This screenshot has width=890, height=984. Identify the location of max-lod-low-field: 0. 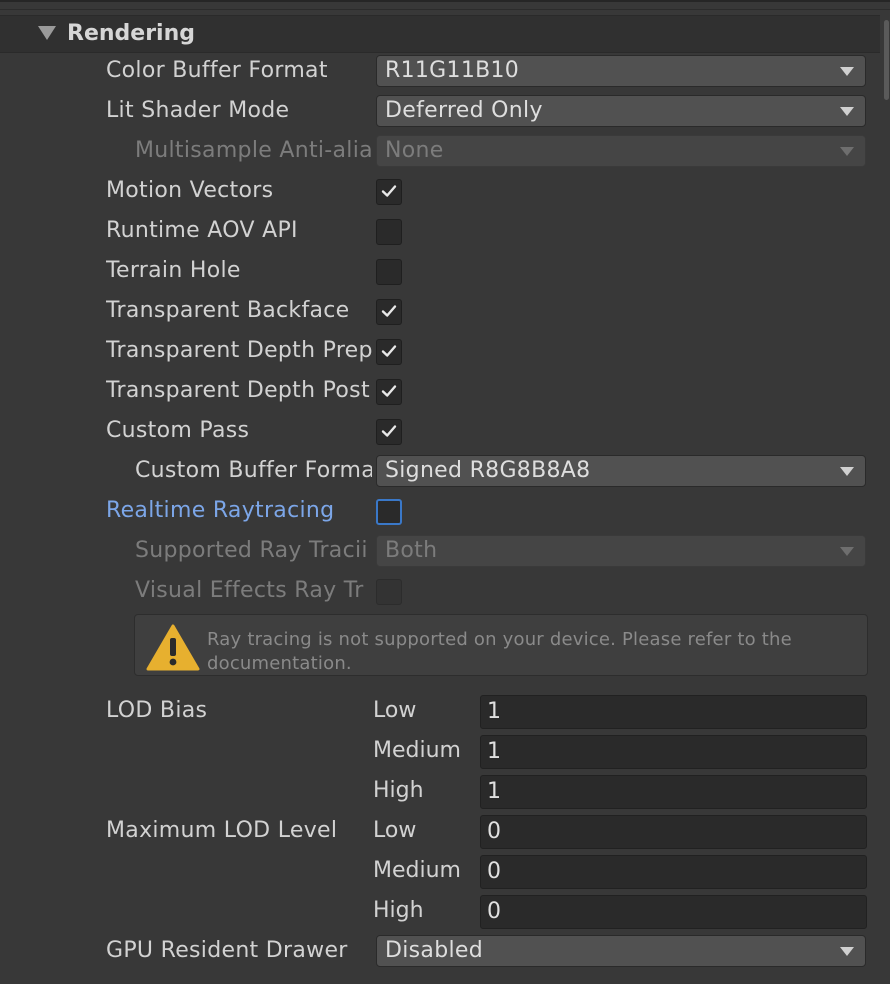
(673, 832).